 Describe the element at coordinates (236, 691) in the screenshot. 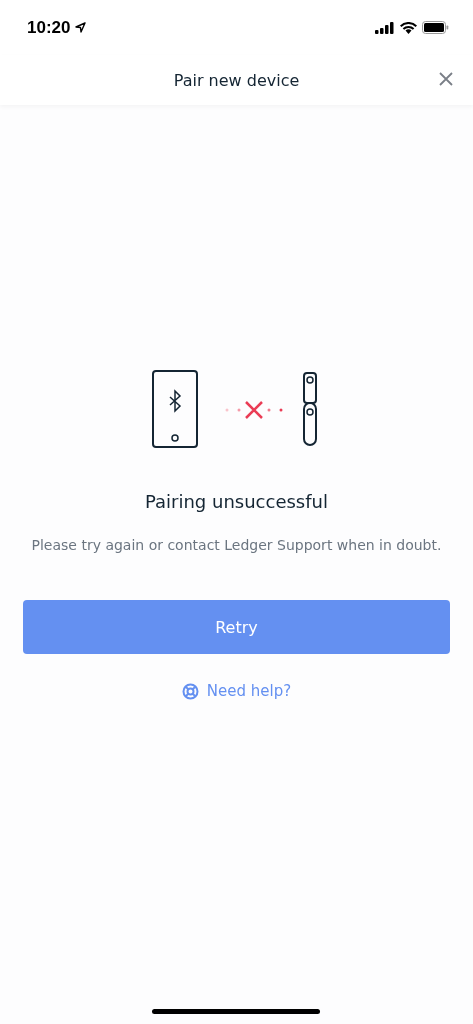

I see `need-help-link: Need help?` at that location.